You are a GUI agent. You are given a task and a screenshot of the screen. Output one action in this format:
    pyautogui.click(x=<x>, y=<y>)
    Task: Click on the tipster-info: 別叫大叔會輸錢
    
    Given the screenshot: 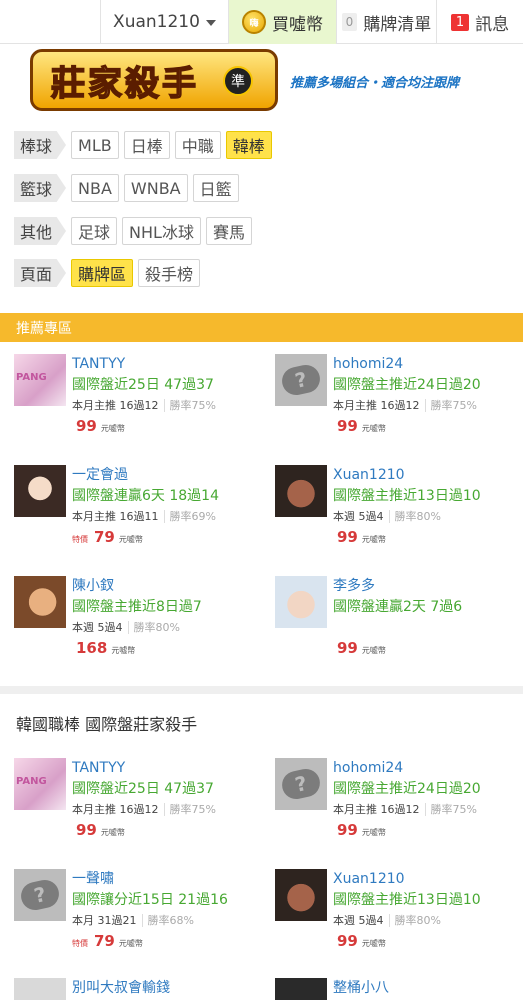 What is the action you would take?
    pyautogui.click(x=167, y=988)
    